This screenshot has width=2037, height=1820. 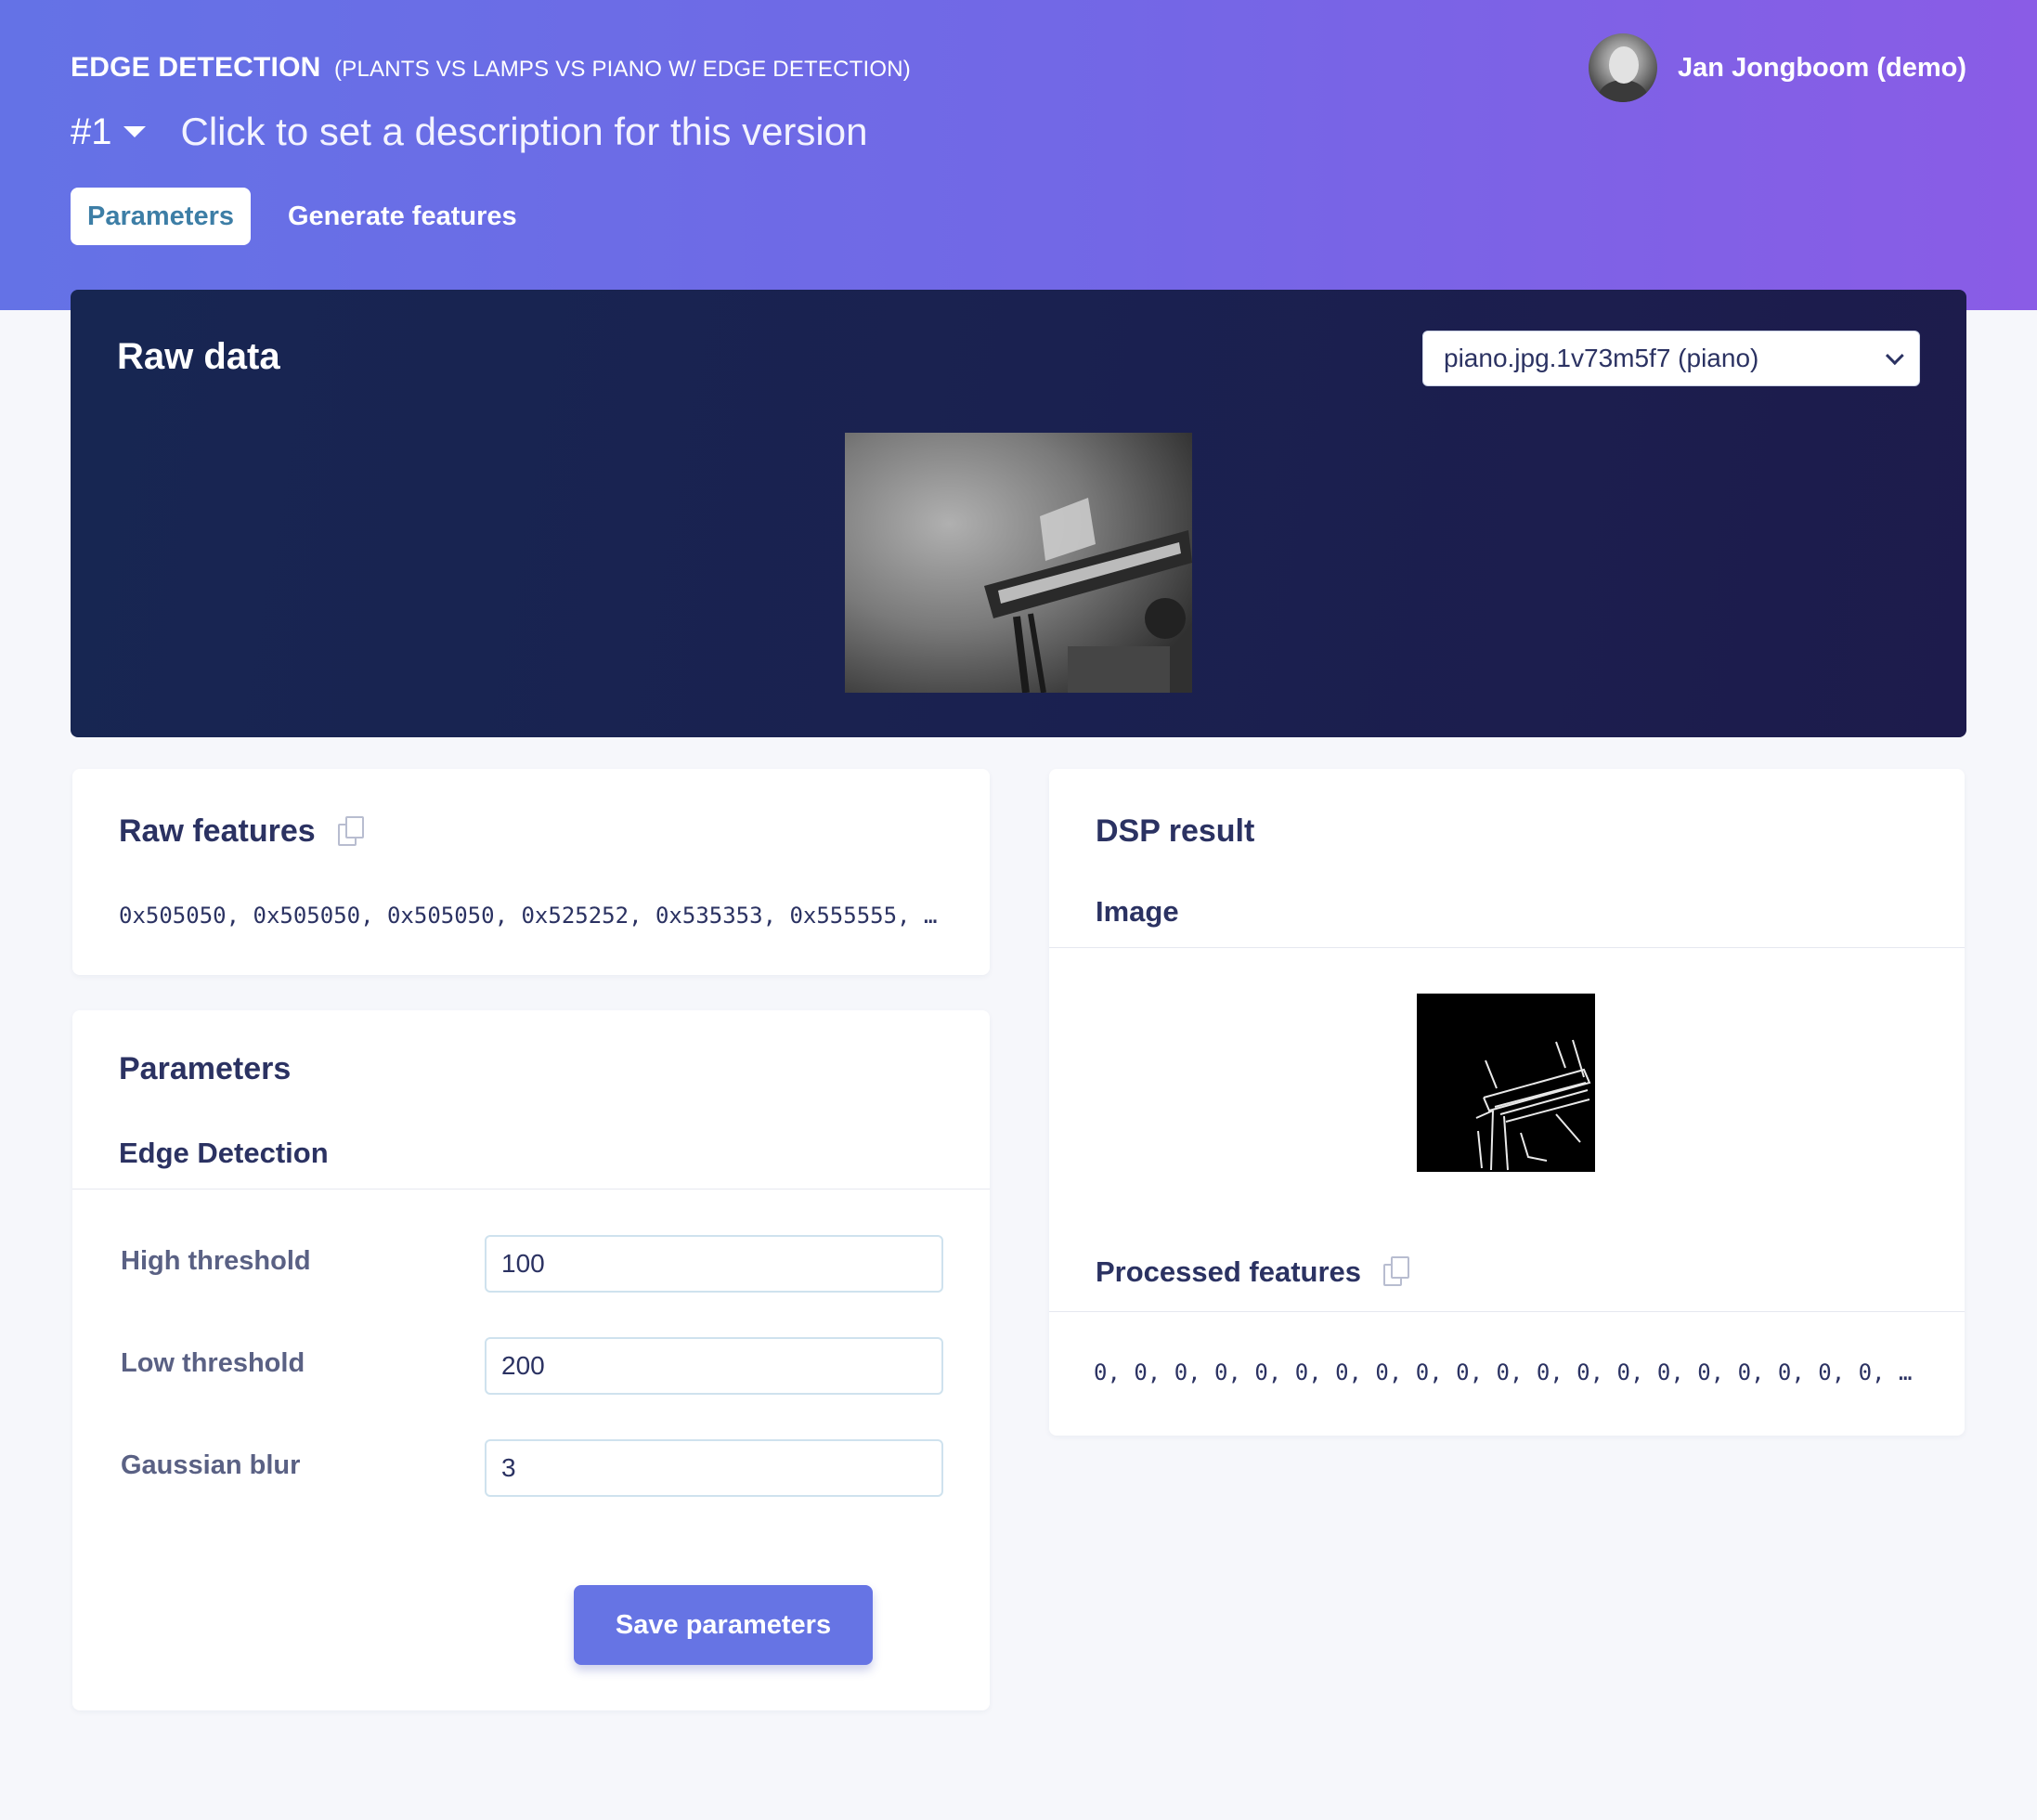 I want to click on high-threshold-label: High threshold, so click(x=216, y=1261).